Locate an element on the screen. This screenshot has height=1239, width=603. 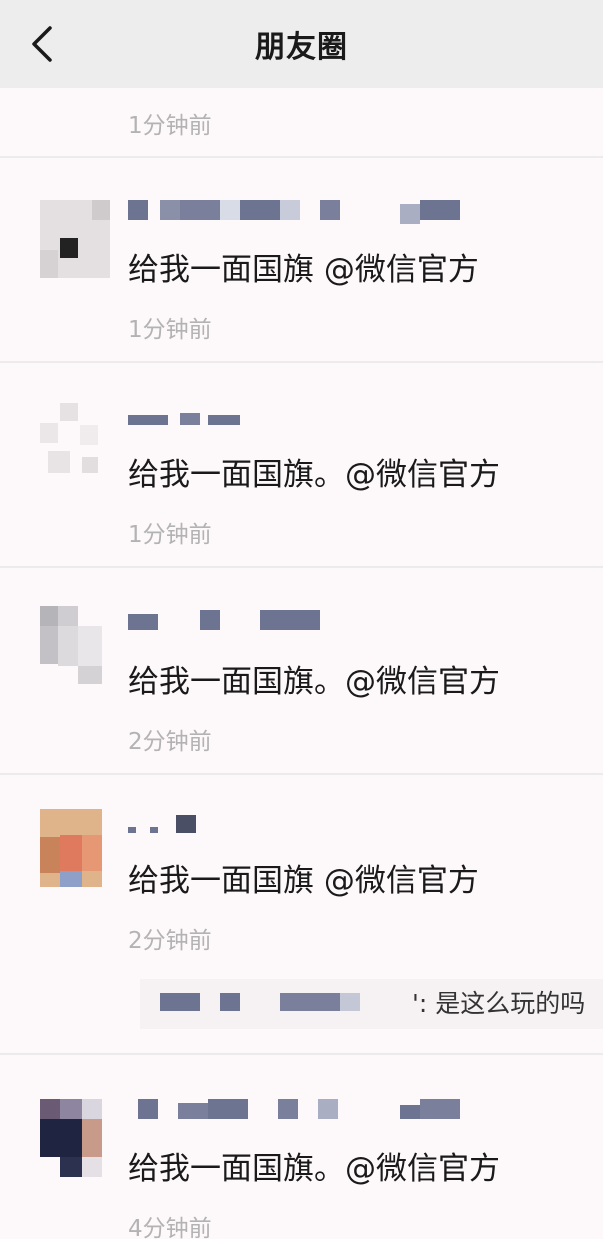
comment-text: ': 是这么玩的吗 is located at coordinates (499, 1003).